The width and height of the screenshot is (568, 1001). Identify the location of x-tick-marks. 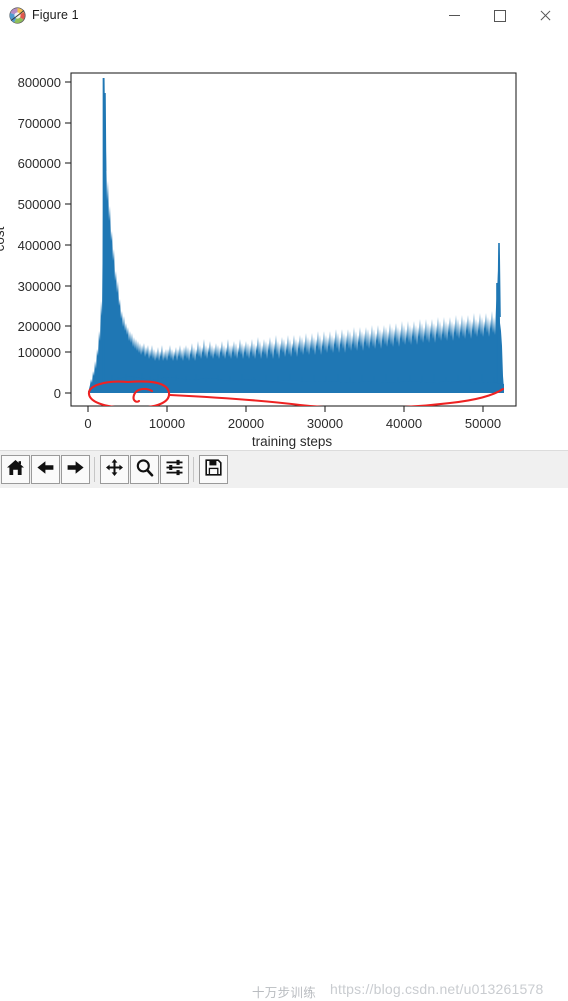
(285, 409).